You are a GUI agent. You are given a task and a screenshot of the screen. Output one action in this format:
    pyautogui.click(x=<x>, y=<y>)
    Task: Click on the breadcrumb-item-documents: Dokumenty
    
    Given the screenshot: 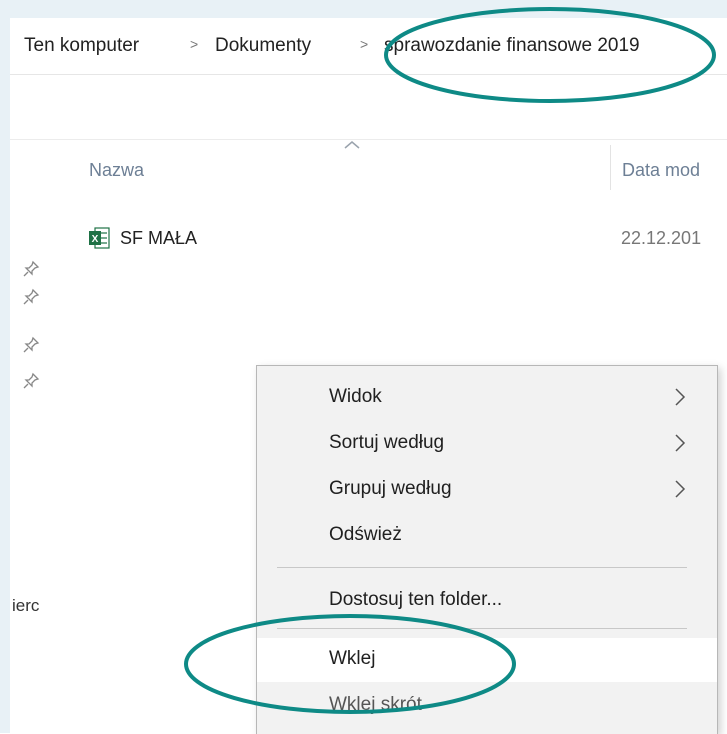 What is the action you would take?
    pyautogui.click(x=263, y=46)
    